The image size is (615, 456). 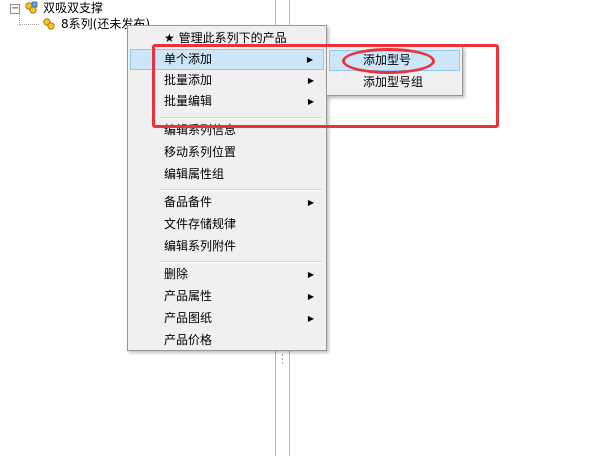 I want to click on annotation-highlight-box, so click(x=325, y=86).